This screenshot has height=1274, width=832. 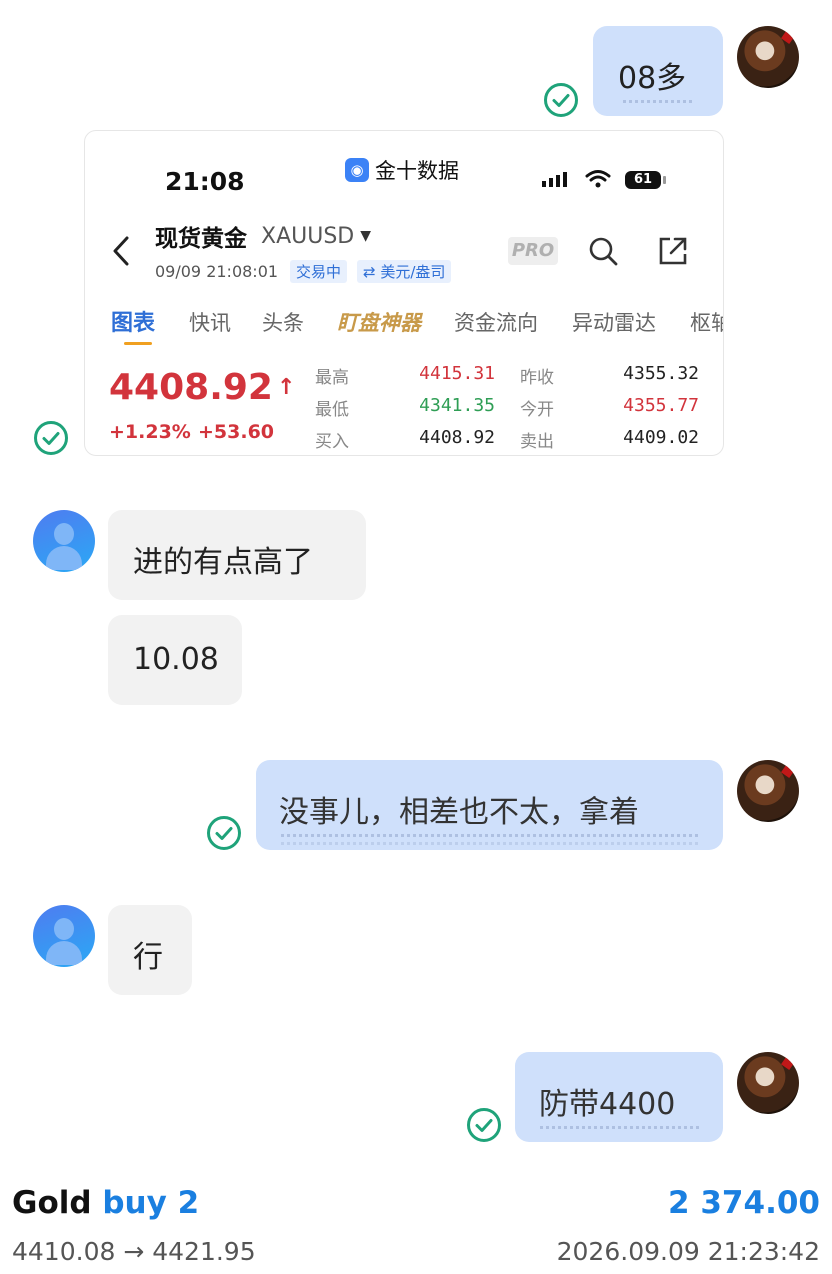 What do you see at coordinates (744, 1203) in the screenshot?
I see `trade-profit: 2 374.00` at bounding box center [744, 1203].